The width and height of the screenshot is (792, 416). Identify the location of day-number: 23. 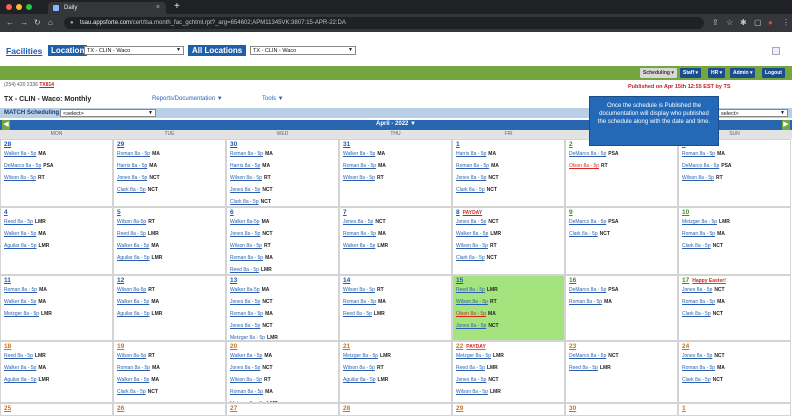
(621, 347).